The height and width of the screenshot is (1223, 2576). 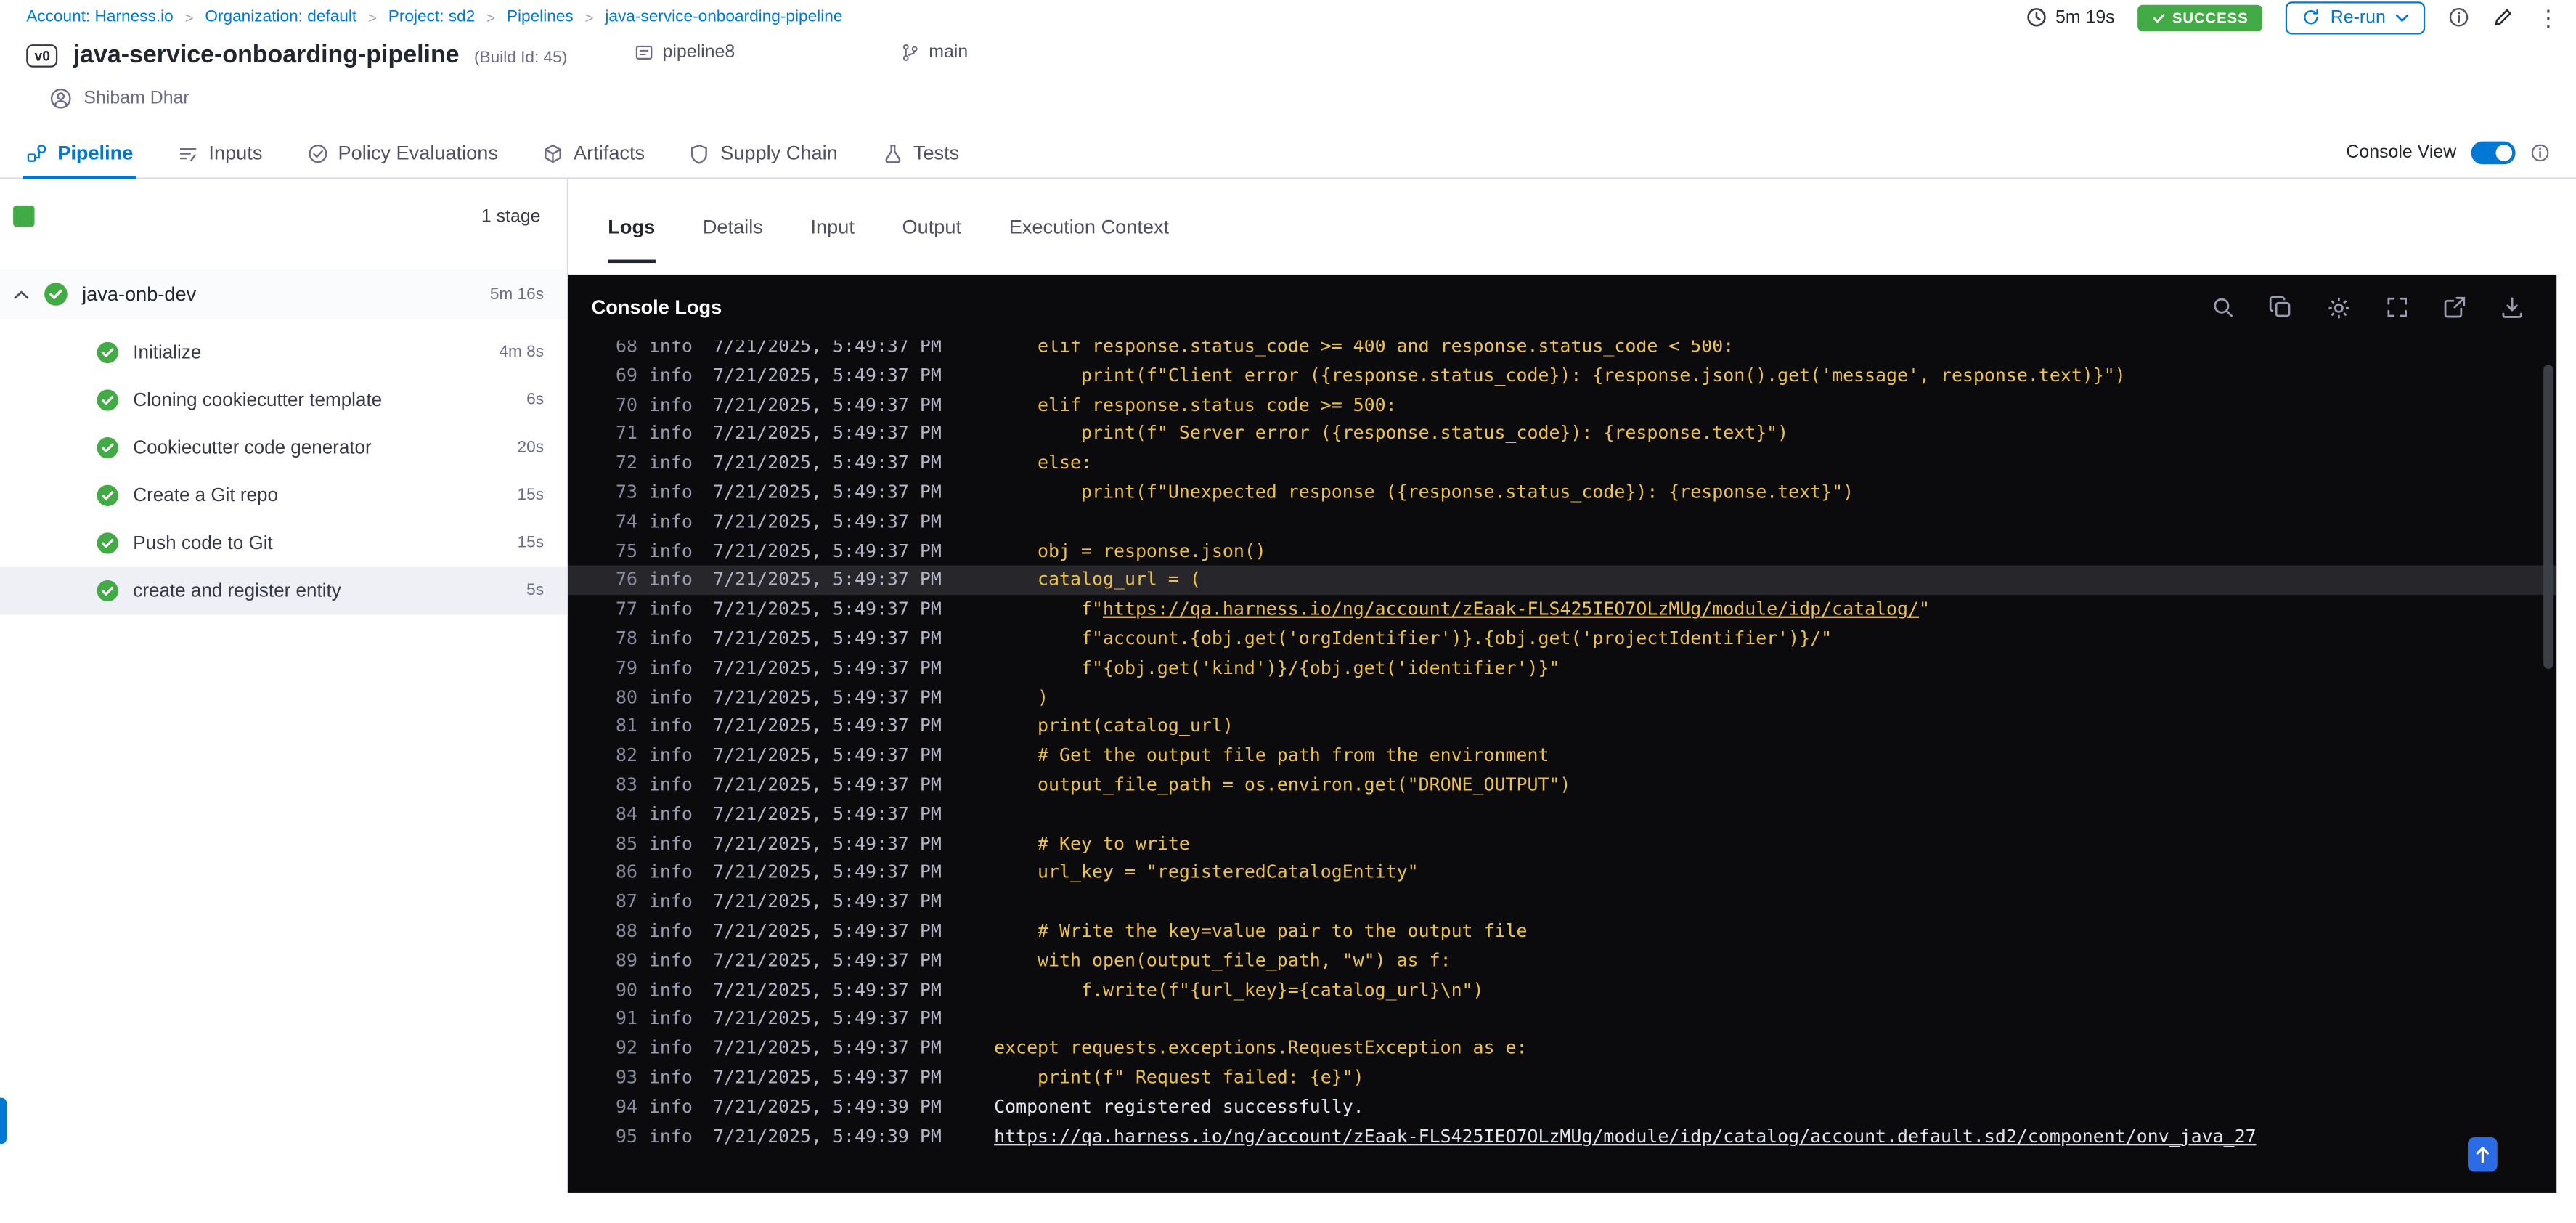 I want to click on tab-label: Tests, so click(x=936, y=153).